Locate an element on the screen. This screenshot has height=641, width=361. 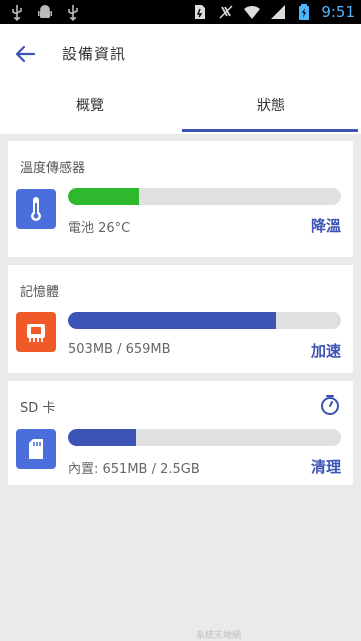
card-title: 記憶體 is located at coordinates (40, 292).